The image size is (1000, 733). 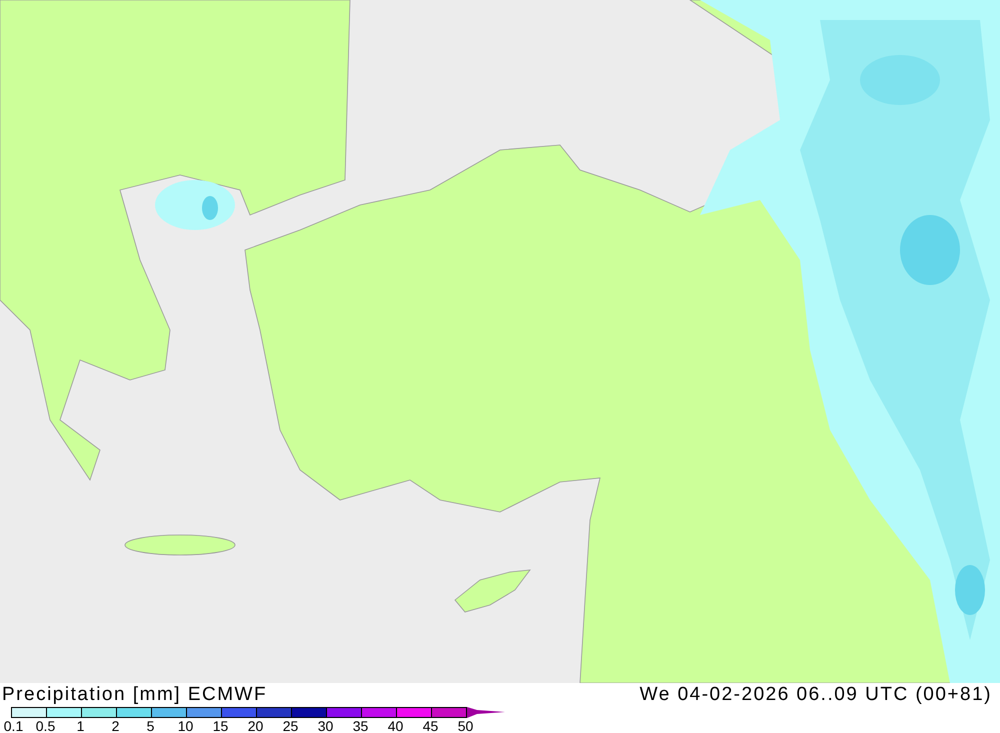 I want to click on legend-label: 1, so click(x=81, y=725).